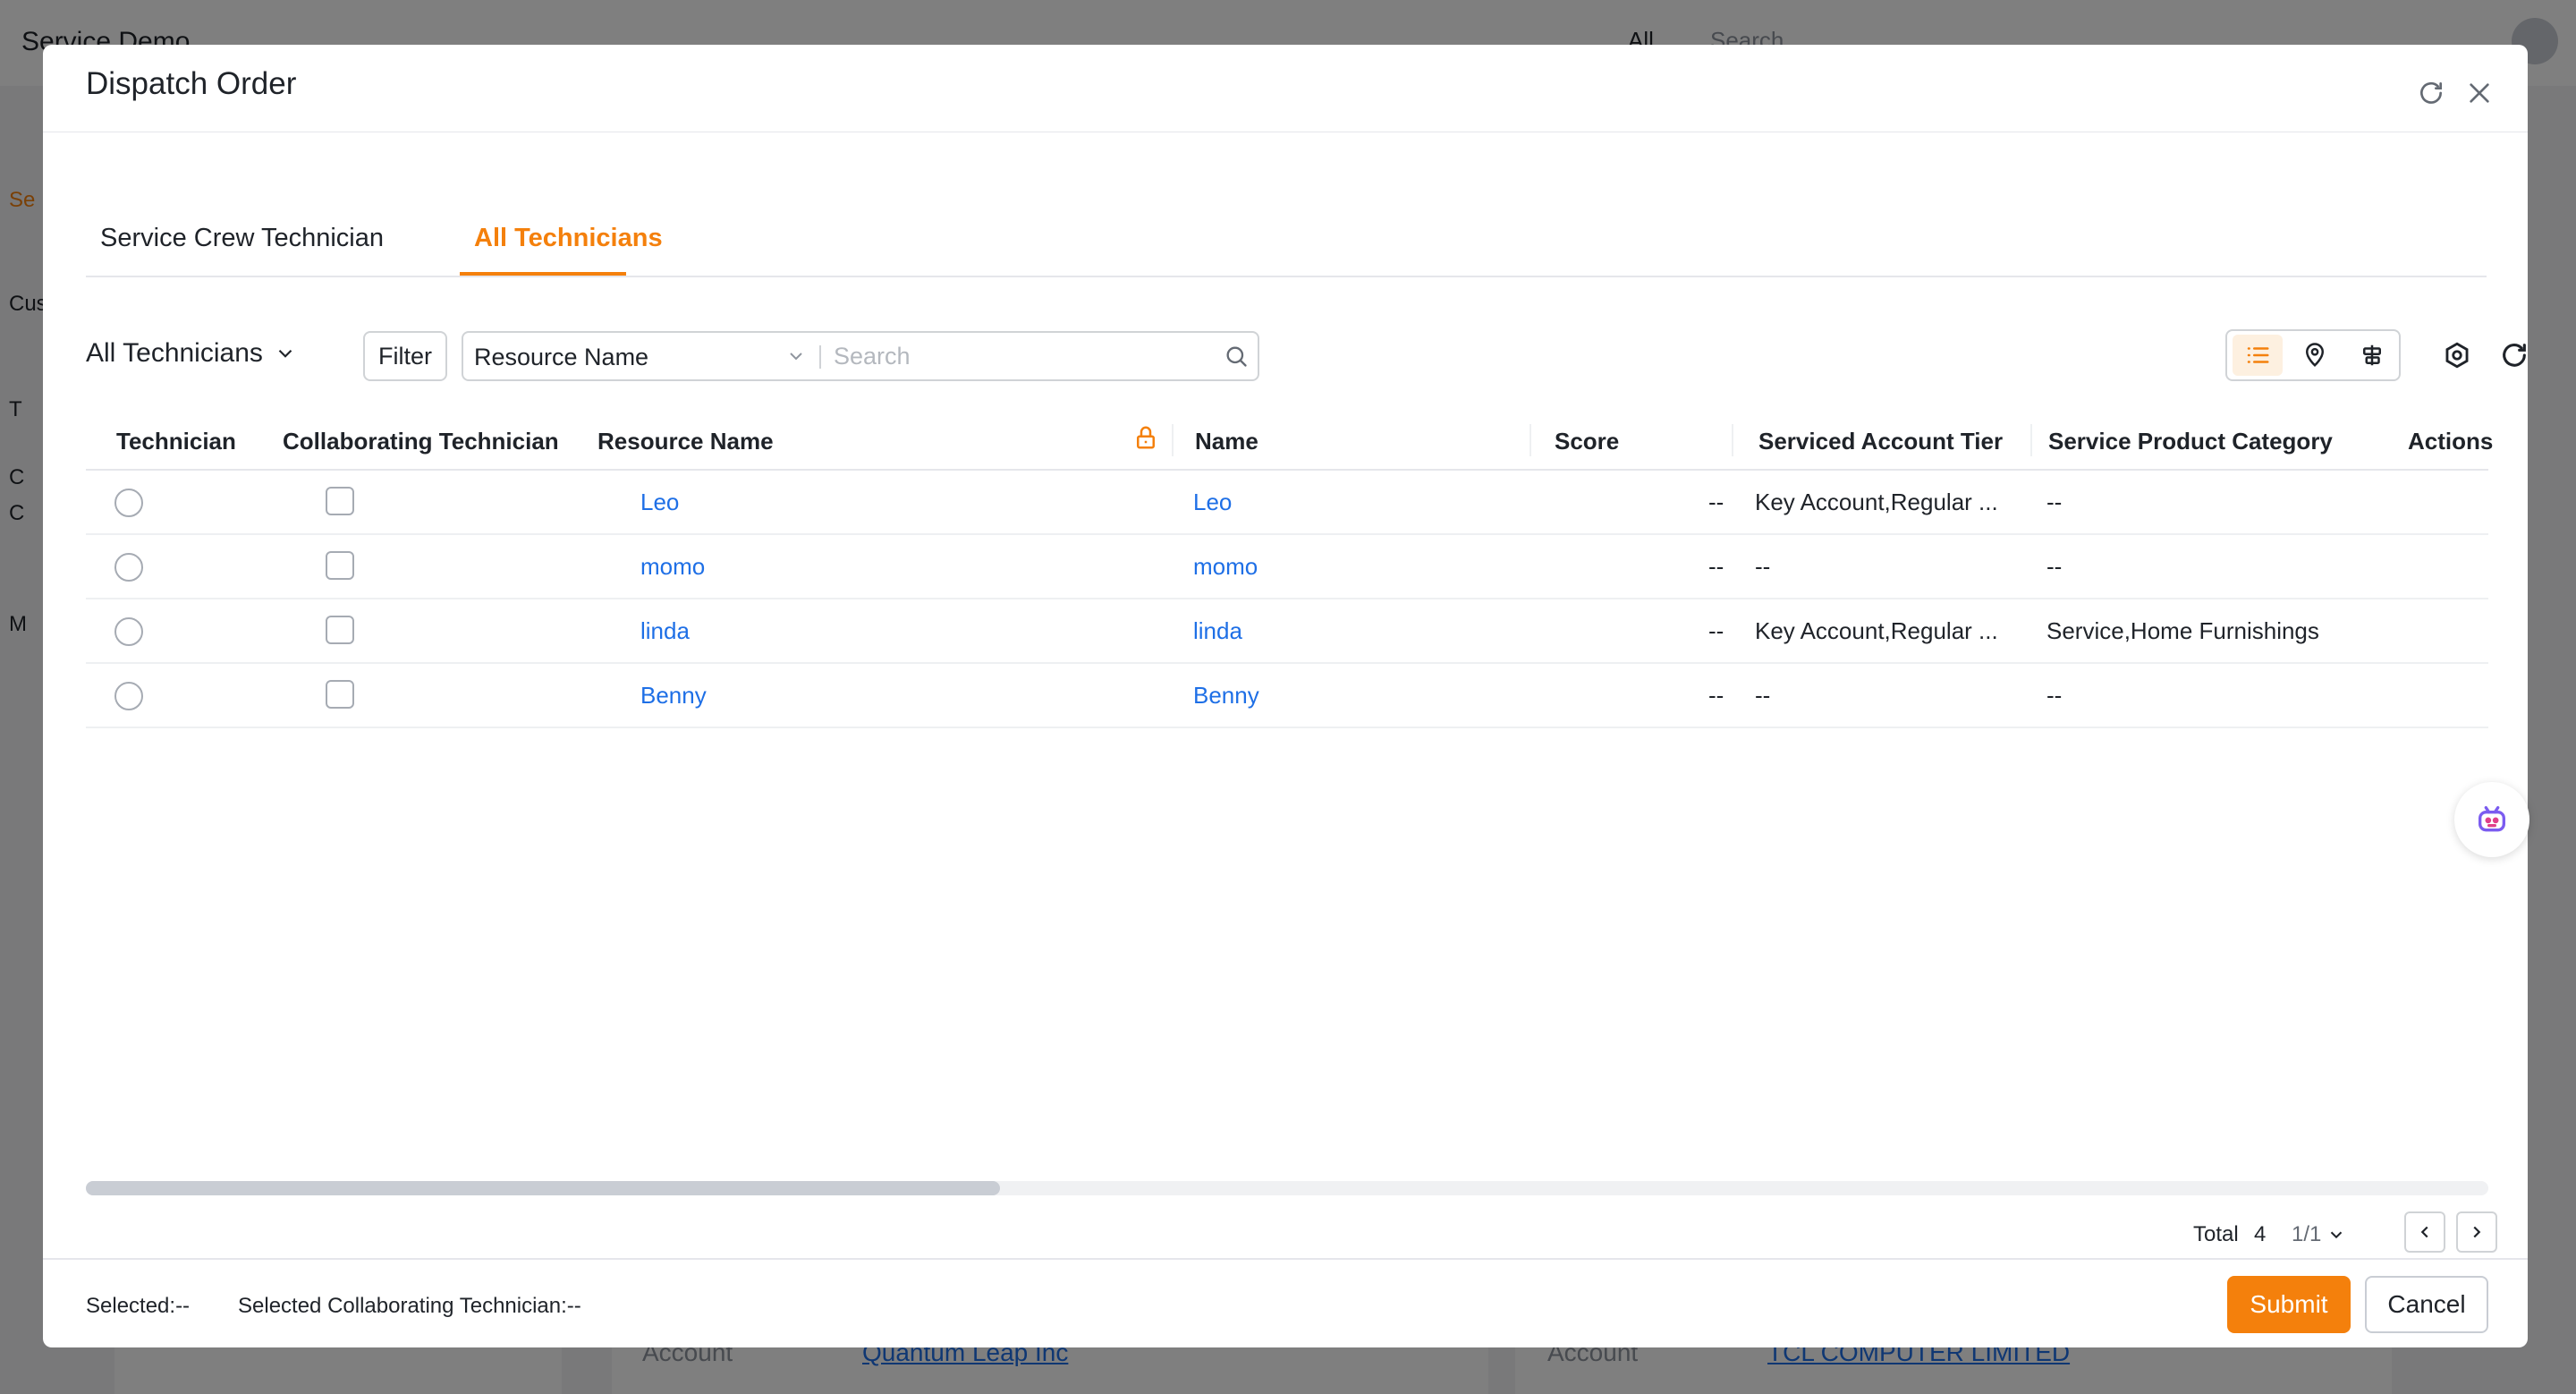 The image size is (2576, 1394). I want to click on chevron-right-icon, so click(2477, 1232).